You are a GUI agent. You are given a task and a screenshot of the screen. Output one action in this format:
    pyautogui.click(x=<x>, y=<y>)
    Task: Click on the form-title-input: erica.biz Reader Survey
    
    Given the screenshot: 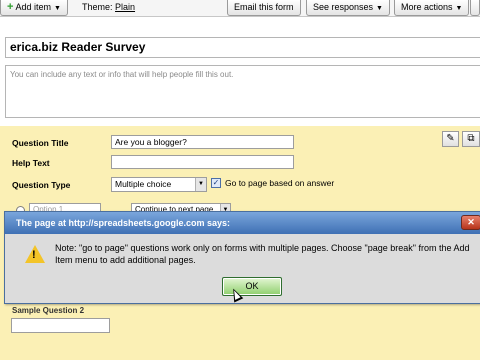 What is the action you would take?
    pyautogui.click(x=242, y=47)
    